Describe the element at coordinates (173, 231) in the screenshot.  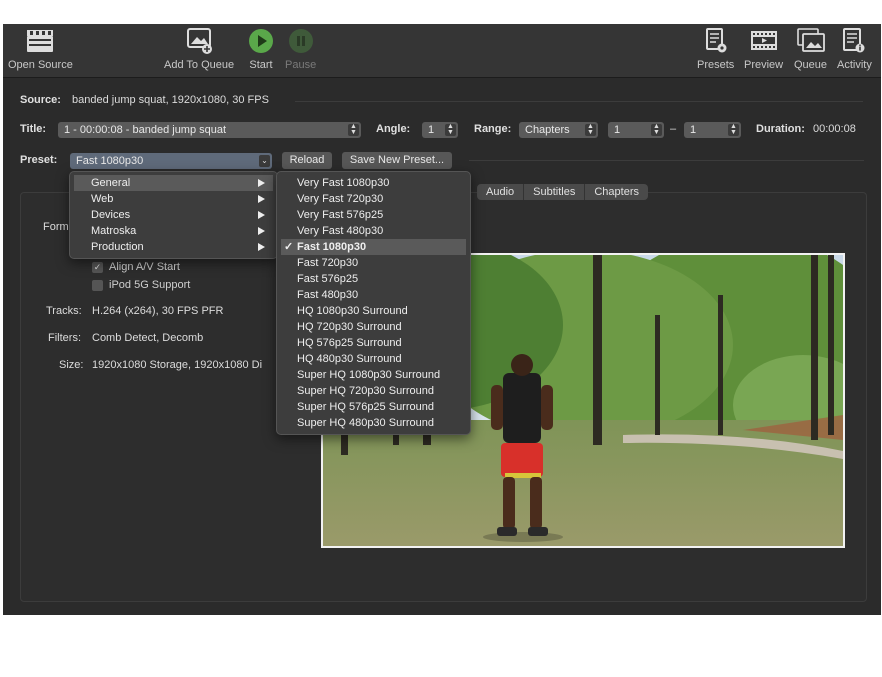
I see `menu-item-matroska: Matroska` at that location.